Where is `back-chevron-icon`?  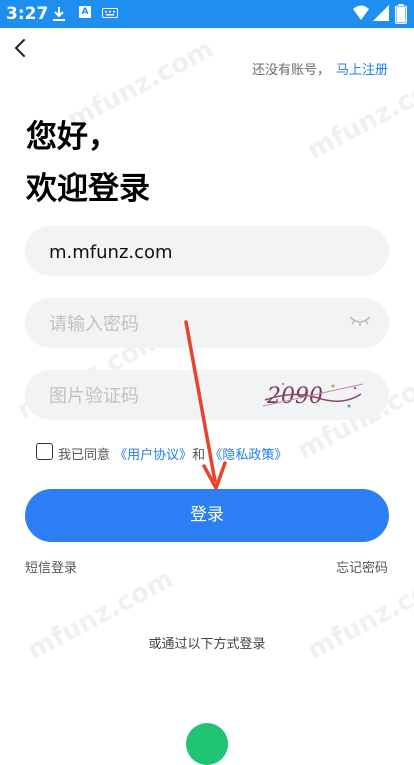 back-chevron-icon is located at coordinates (22, 48).